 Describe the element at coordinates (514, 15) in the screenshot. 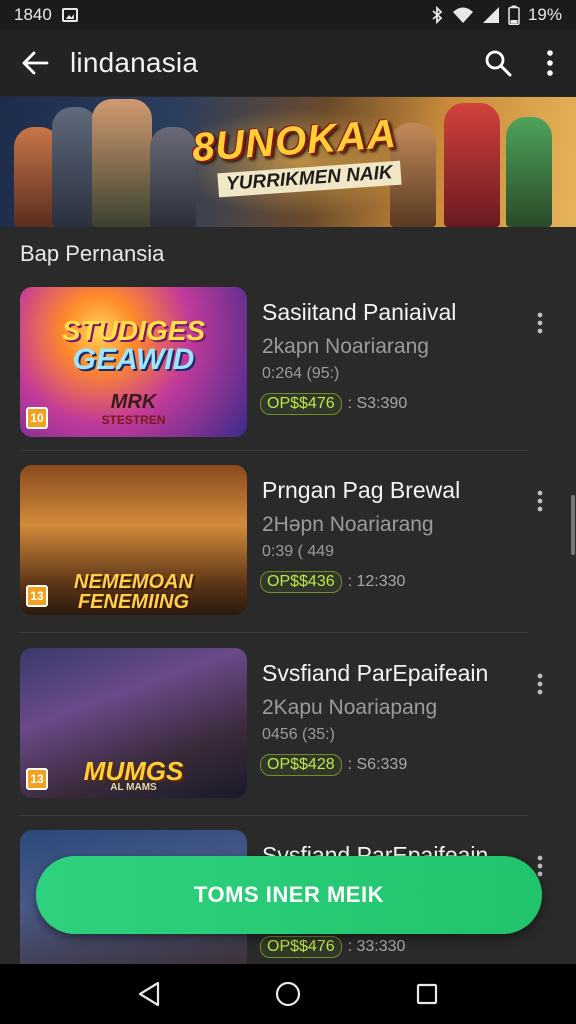

I see `battery-icon` at that location.